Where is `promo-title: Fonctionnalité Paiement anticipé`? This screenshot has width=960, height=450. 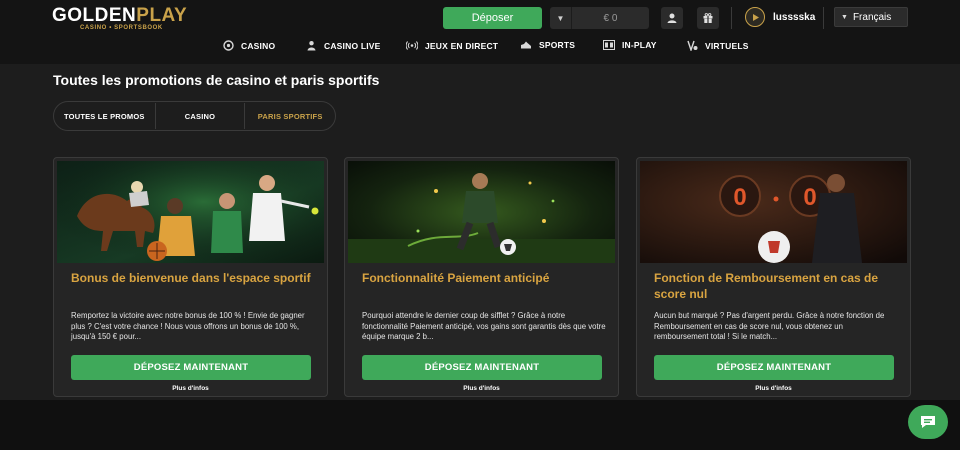 promo-title: Fonctionnalité Paiement anticipé is located at coordinates (456, 278).